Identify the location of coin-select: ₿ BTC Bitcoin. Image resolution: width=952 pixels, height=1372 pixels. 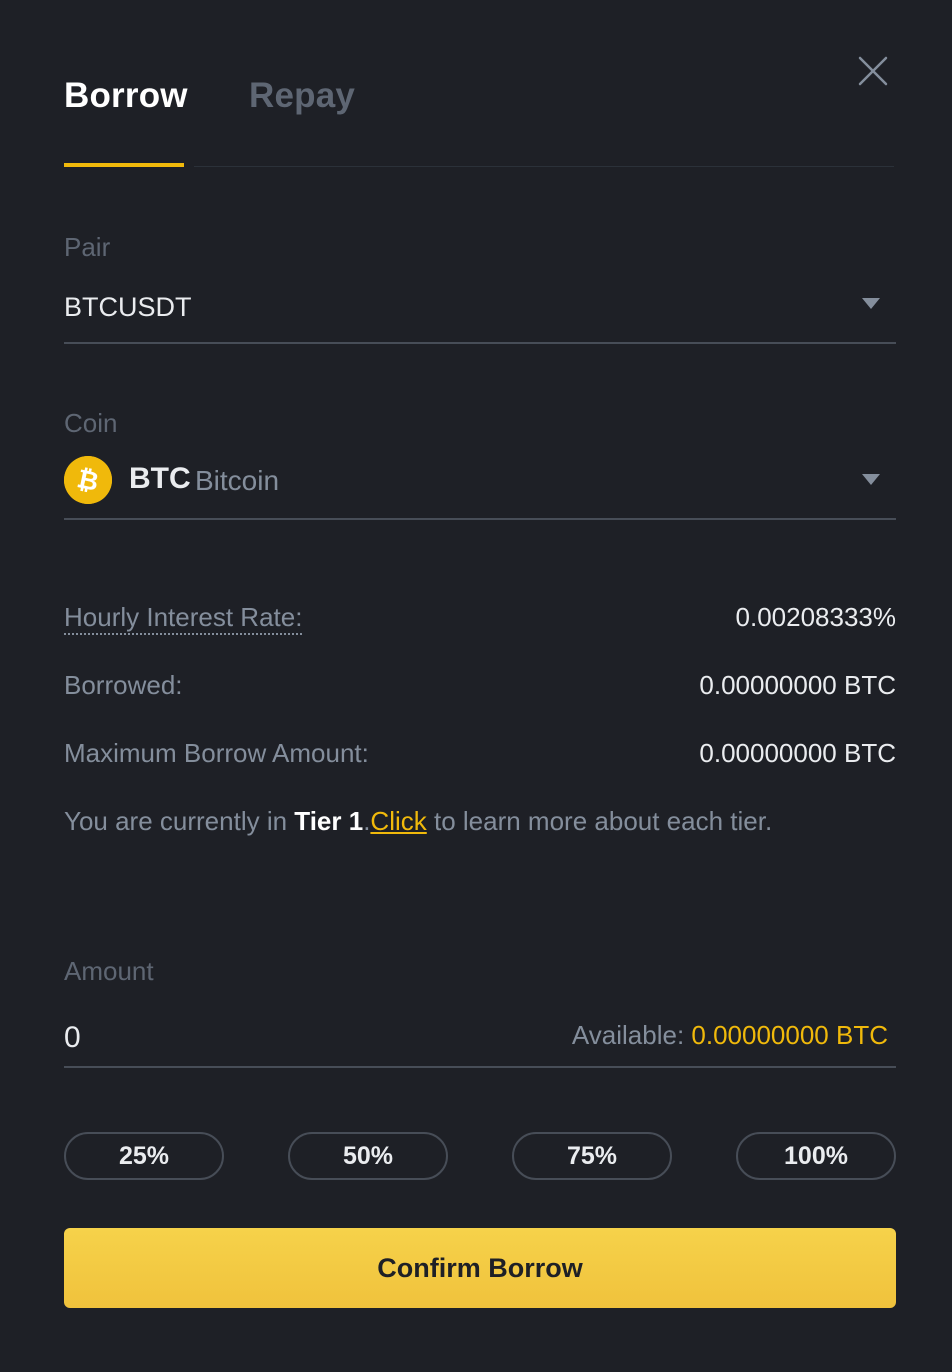
(480, 480).